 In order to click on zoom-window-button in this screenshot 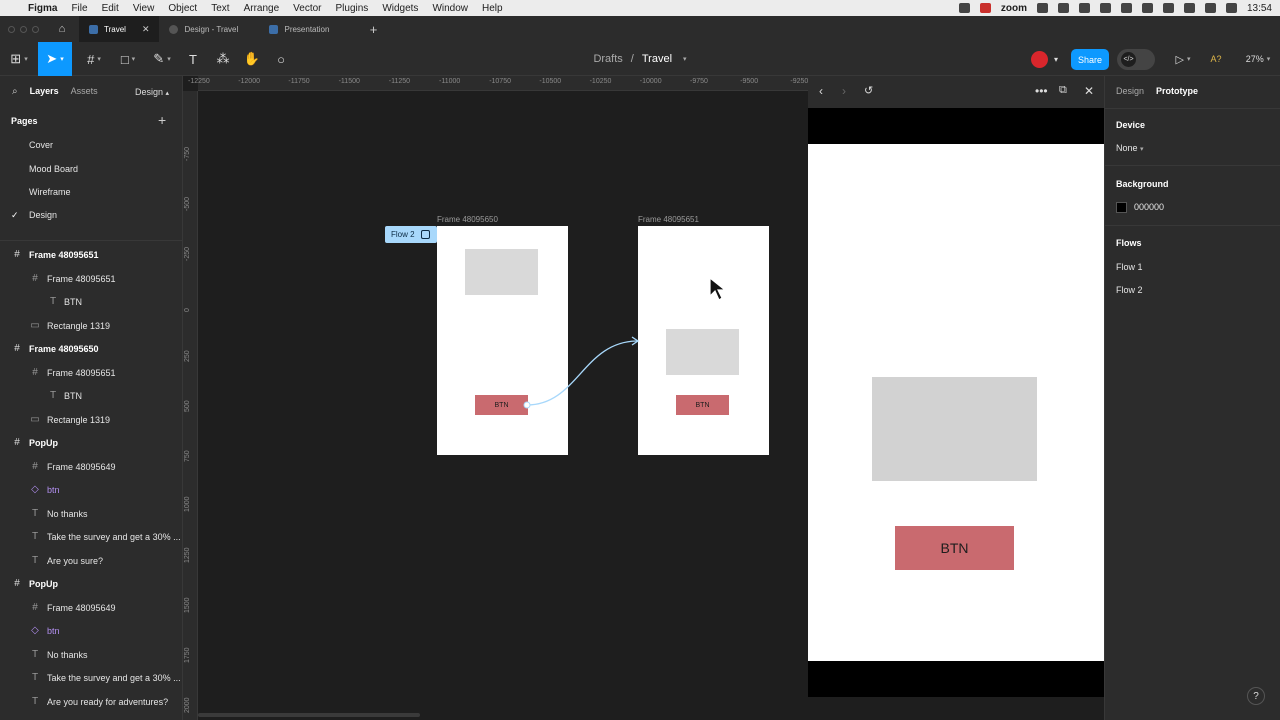, I will do `click(35, 29)`.